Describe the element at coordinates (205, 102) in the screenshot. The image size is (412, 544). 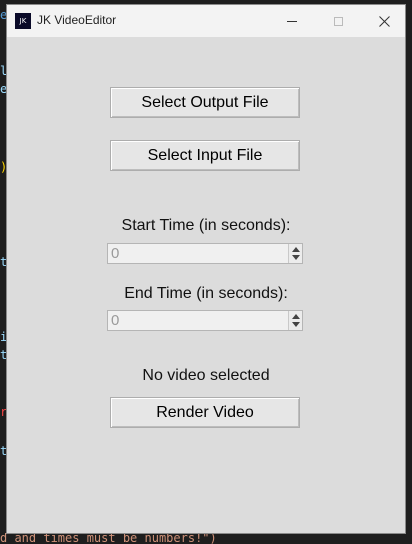
I see `select-output-file-button: Select Output File` at that location.